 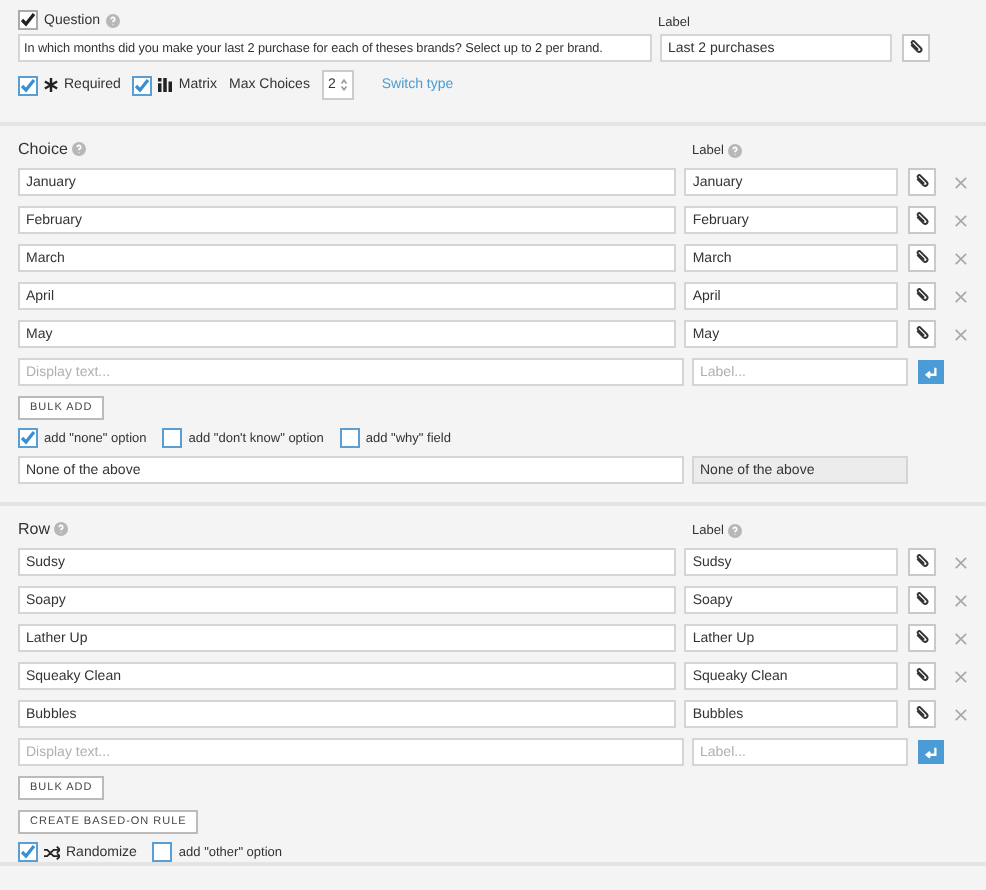 What do you see at coordinates (51, 85) in the screenshot?
I see `asterisk-icon` at bounding box center [51, 85].